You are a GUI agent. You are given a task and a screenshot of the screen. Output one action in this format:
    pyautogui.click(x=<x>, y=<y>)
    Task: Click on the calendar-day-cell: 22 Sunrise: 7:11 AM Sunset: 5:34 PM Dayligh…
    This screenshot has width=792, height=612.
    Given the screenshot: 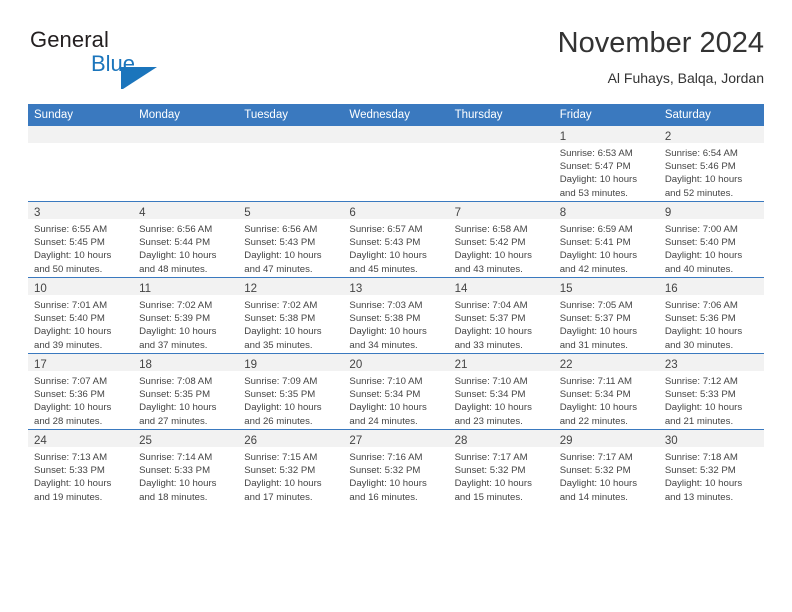 What is the action you would take?
    pyautogui.click(x=606, y=391)
    